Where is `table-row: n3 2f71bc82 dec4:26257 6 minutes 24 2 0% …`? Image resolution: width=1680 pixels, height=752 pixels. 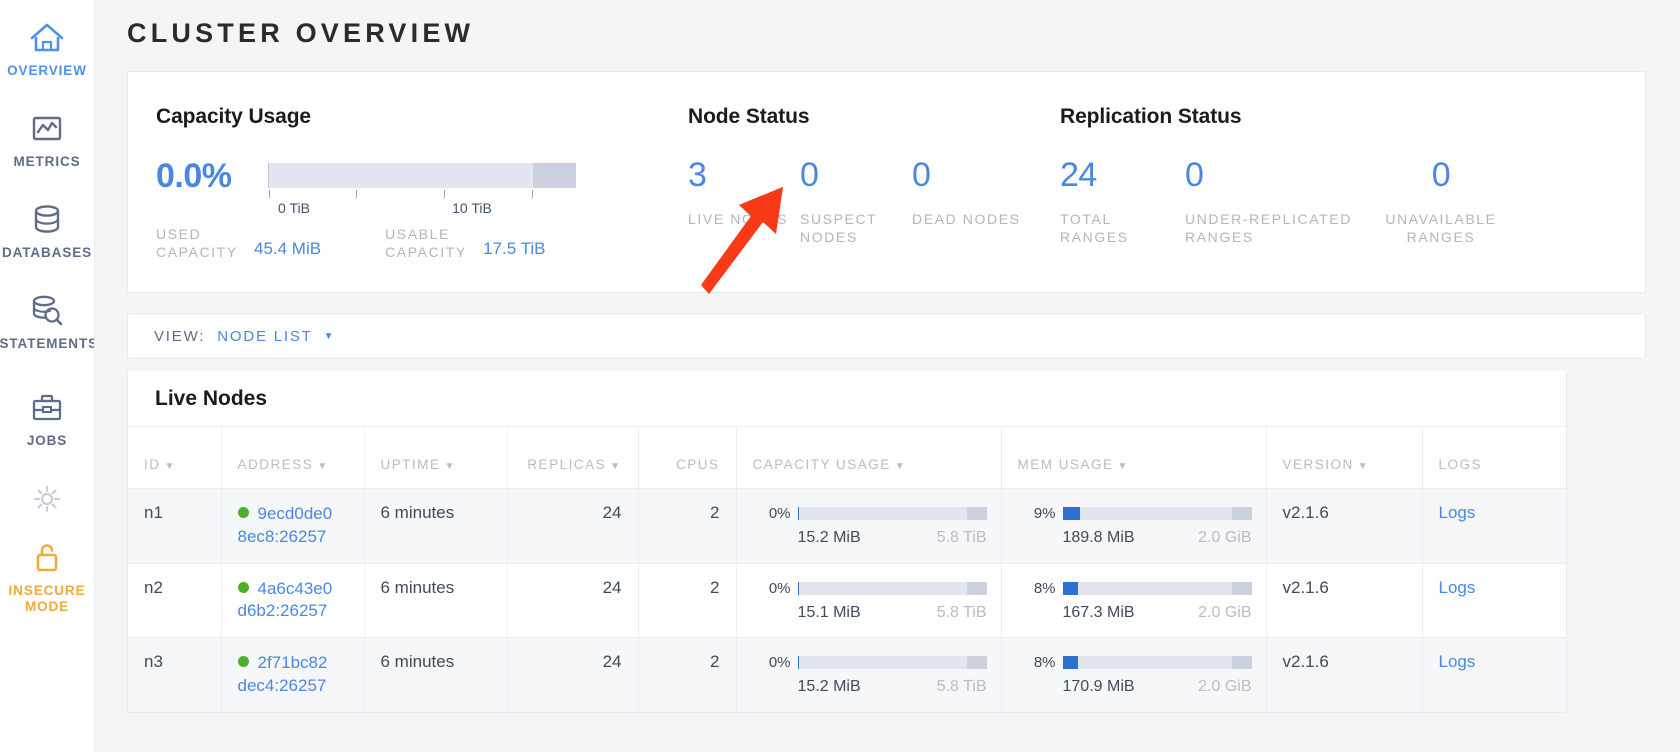
table-row: n3 2f71bc82 dec4:26257 6 minutes 24 2 0% … is located at coordinates (847, 674).